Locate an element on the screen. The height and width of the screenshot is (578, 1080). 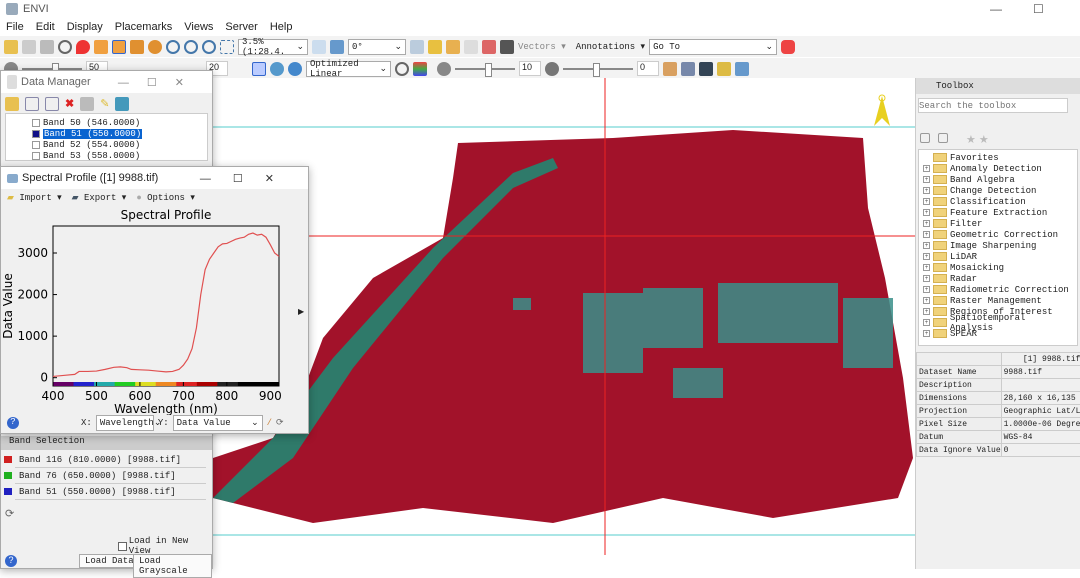
minimize-button: — is located at coordinates (996, 9).